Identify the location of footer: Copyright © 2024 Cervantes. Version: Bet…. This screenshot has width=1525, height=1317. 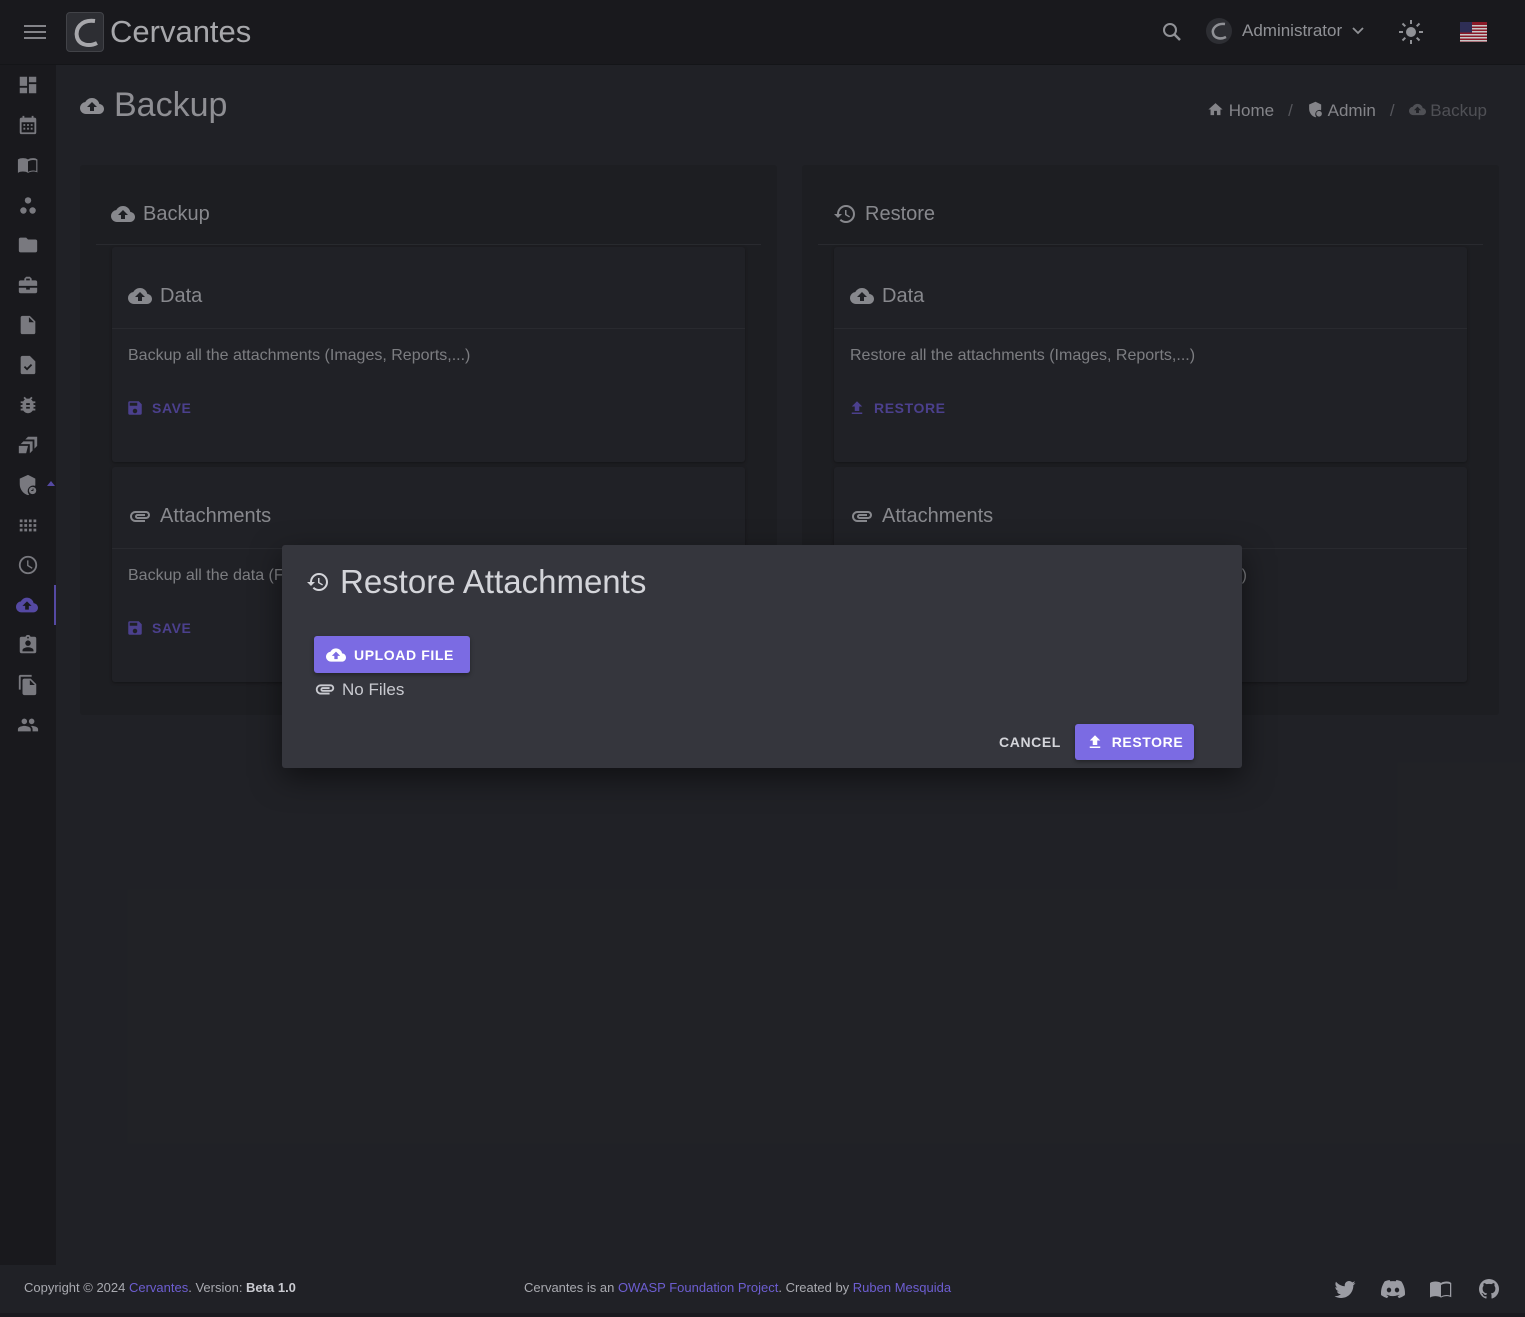
(762, 1289).